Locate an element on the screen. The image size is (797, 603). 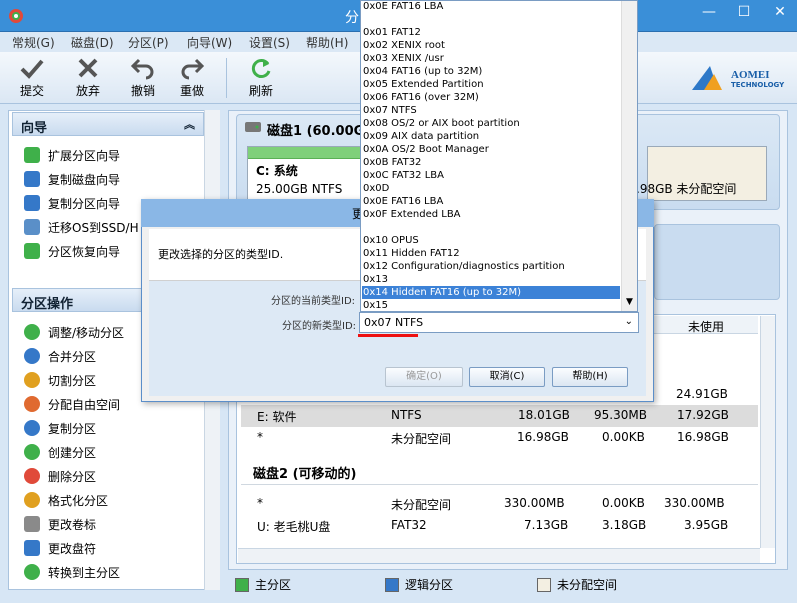
op-merge: 合并分区 is located at coordinates (60, 356).